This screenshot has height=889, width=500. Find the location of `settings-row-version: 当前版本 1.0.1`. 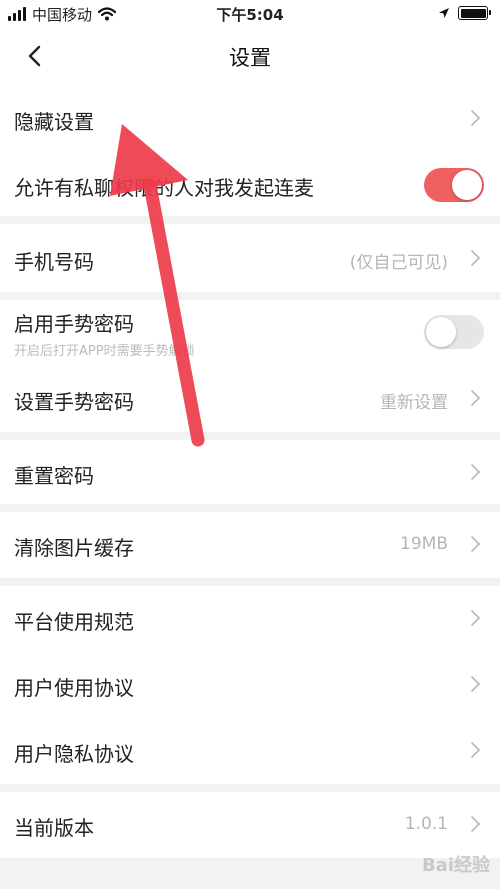

settings-row-version: 当前版本 1.0.1 is located at coordinates (250, 825).